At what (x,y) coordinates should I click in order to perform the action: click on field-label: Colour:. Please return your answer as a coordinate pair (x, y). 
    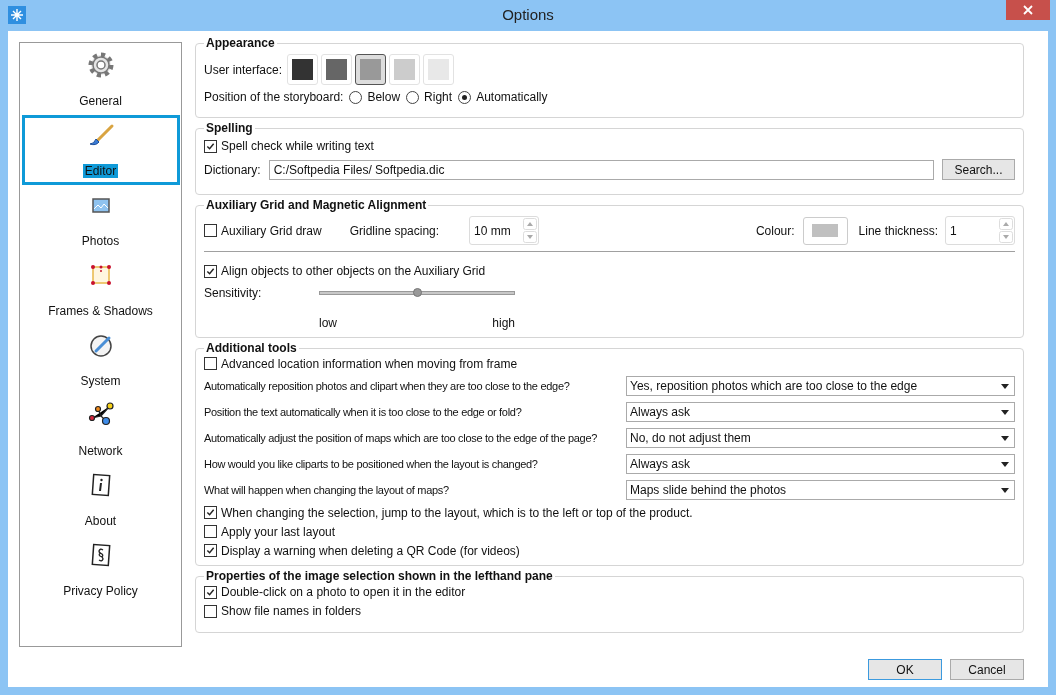
    Looking at the image, I should click on (775, 231).